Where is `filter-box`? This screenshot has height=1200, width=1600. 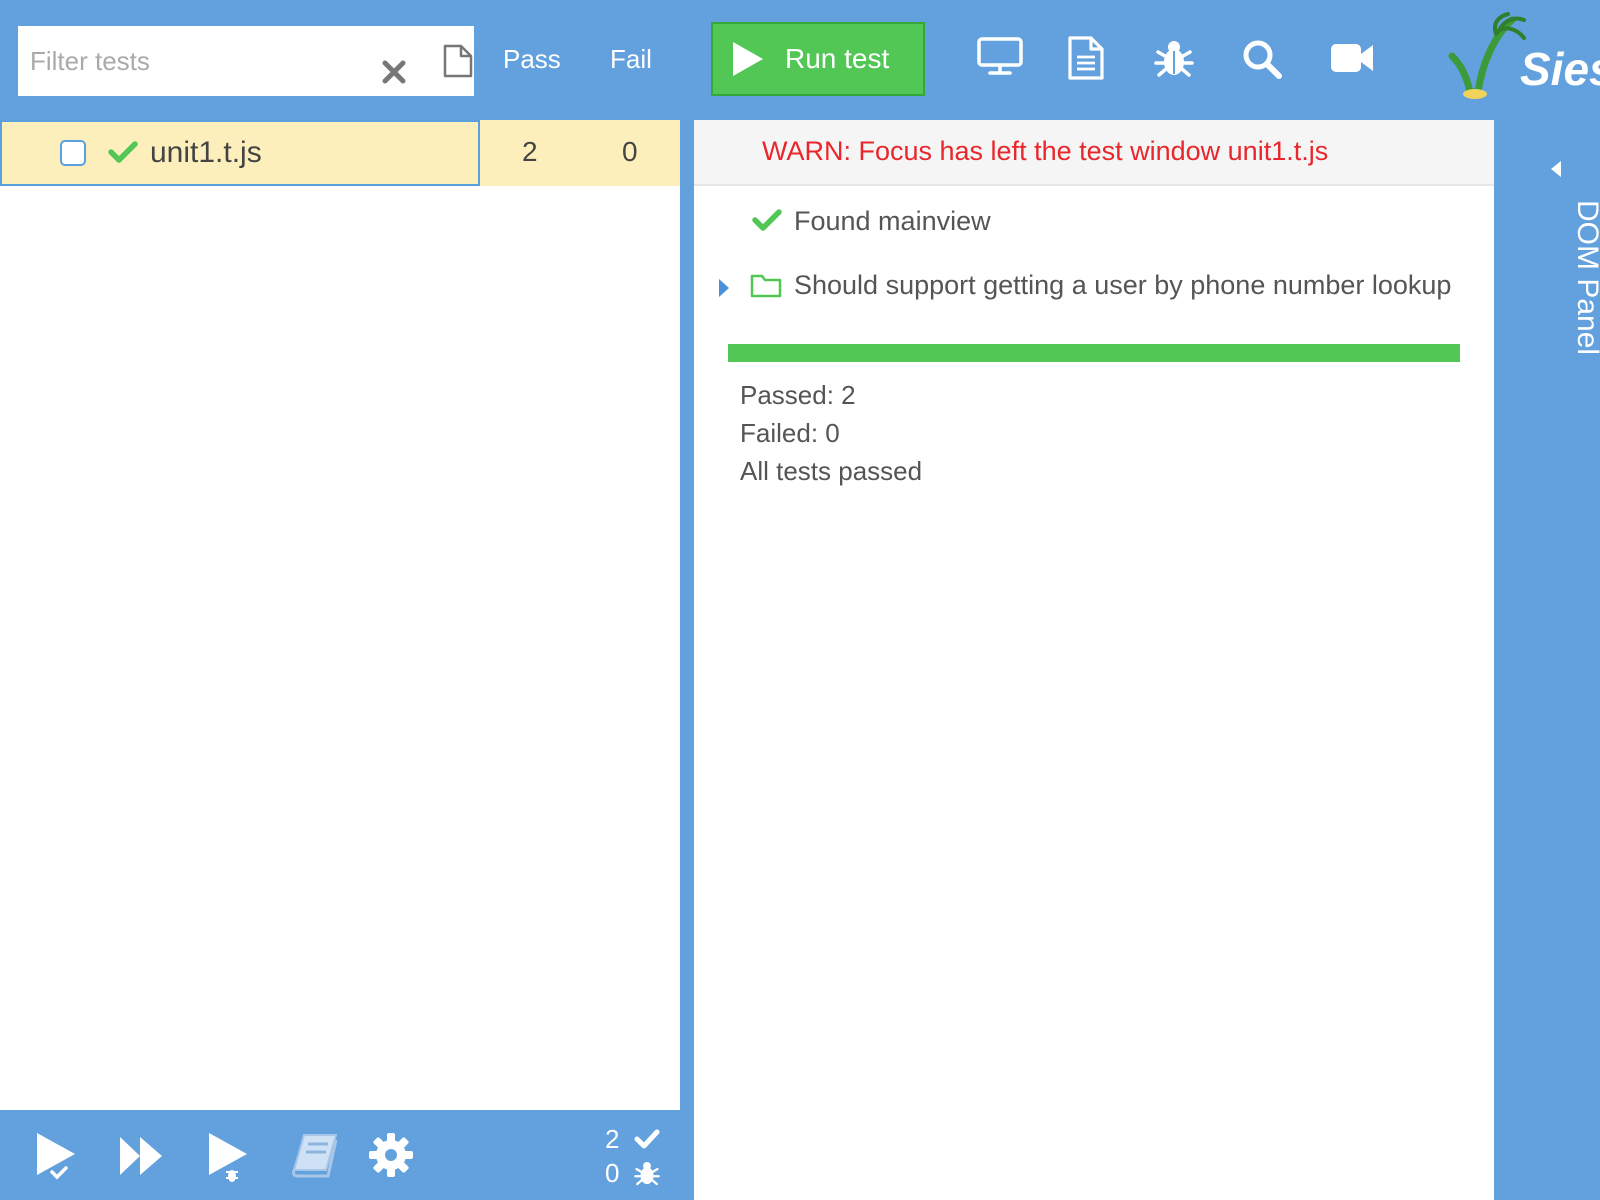 filter-box is located at coordinates (246, 61).